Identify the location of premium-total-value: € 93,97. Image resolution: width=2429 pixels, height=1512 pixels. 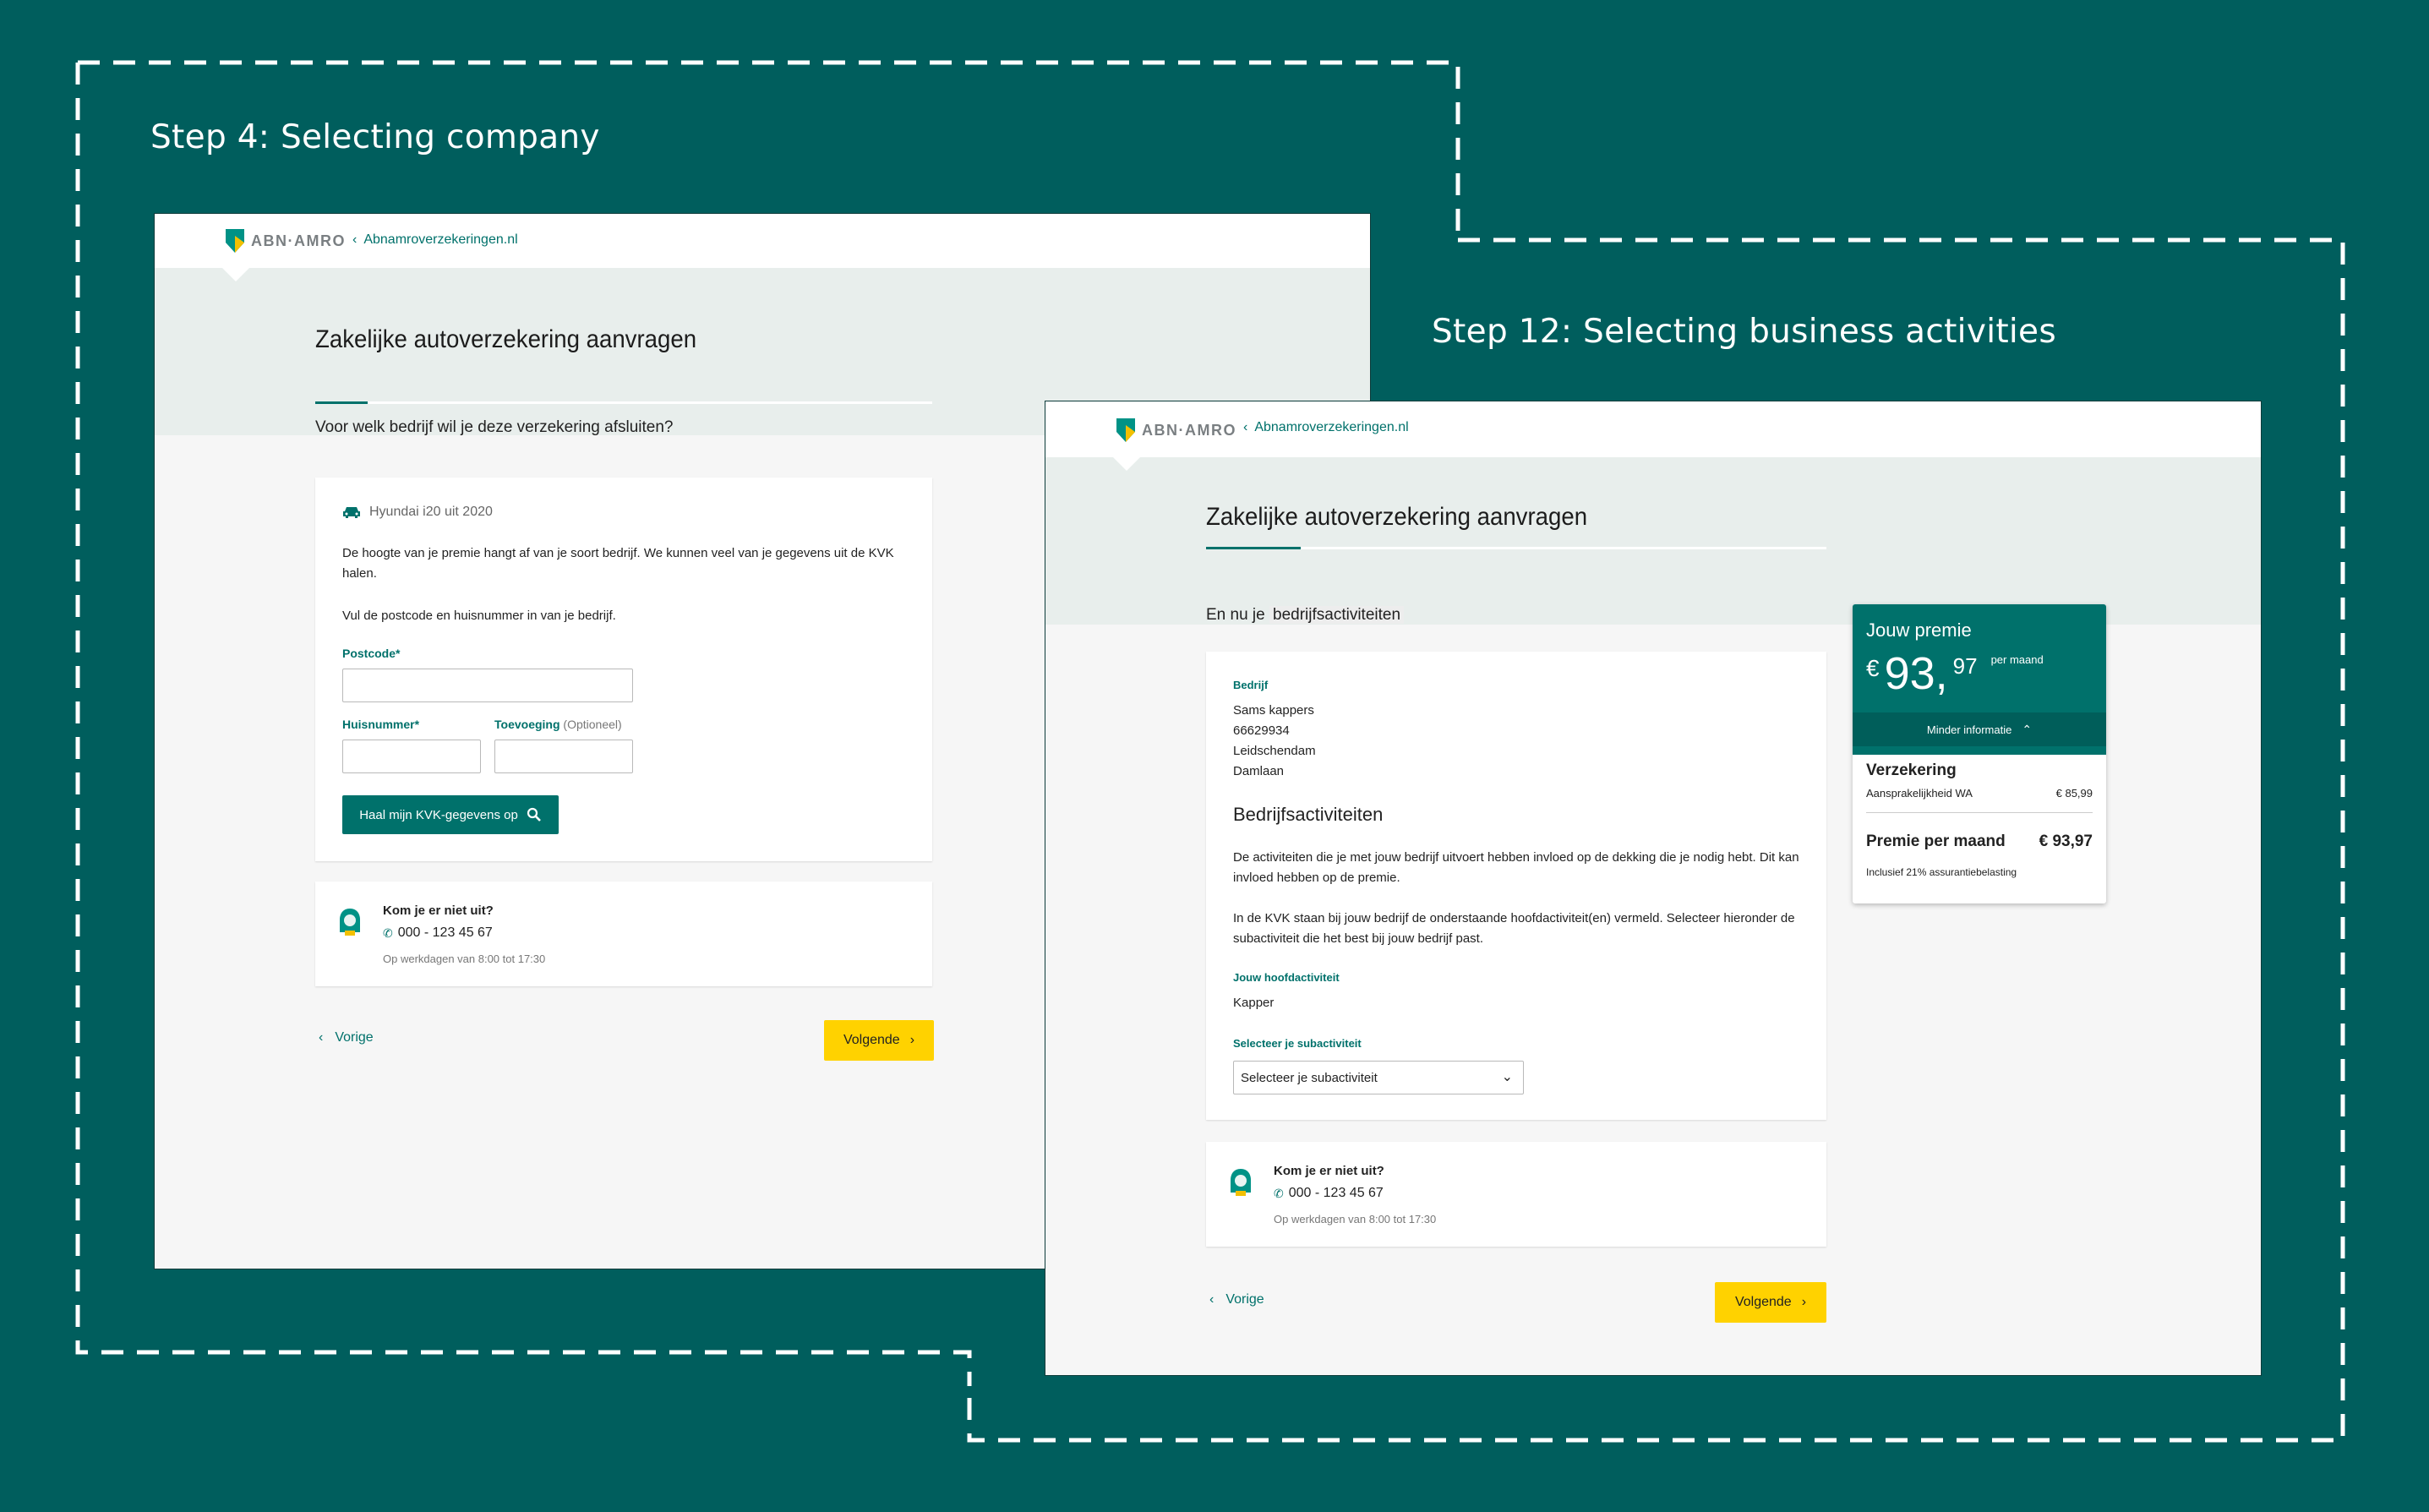
(2066, 841).